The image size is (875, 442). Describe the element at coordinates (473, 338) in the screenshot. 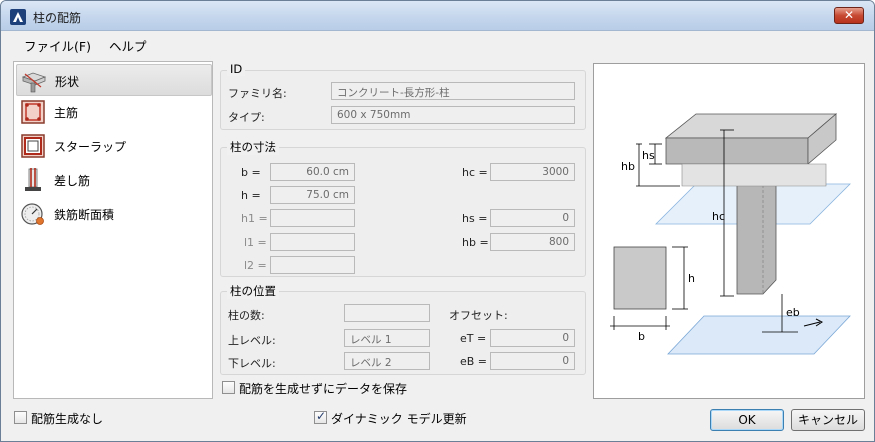

I see `et-label: eT =` at that location.